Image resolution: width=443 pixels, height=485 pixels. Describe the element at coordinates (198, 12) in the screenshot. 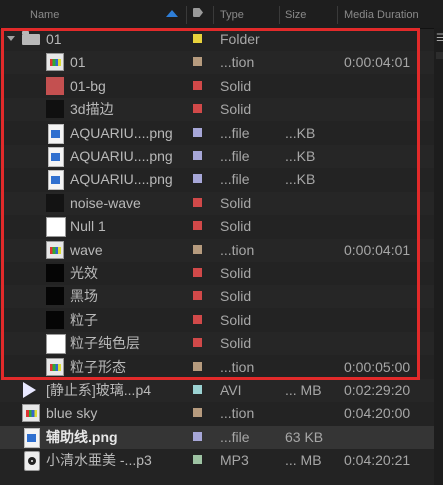

I see `label-tag-icon` at that location.